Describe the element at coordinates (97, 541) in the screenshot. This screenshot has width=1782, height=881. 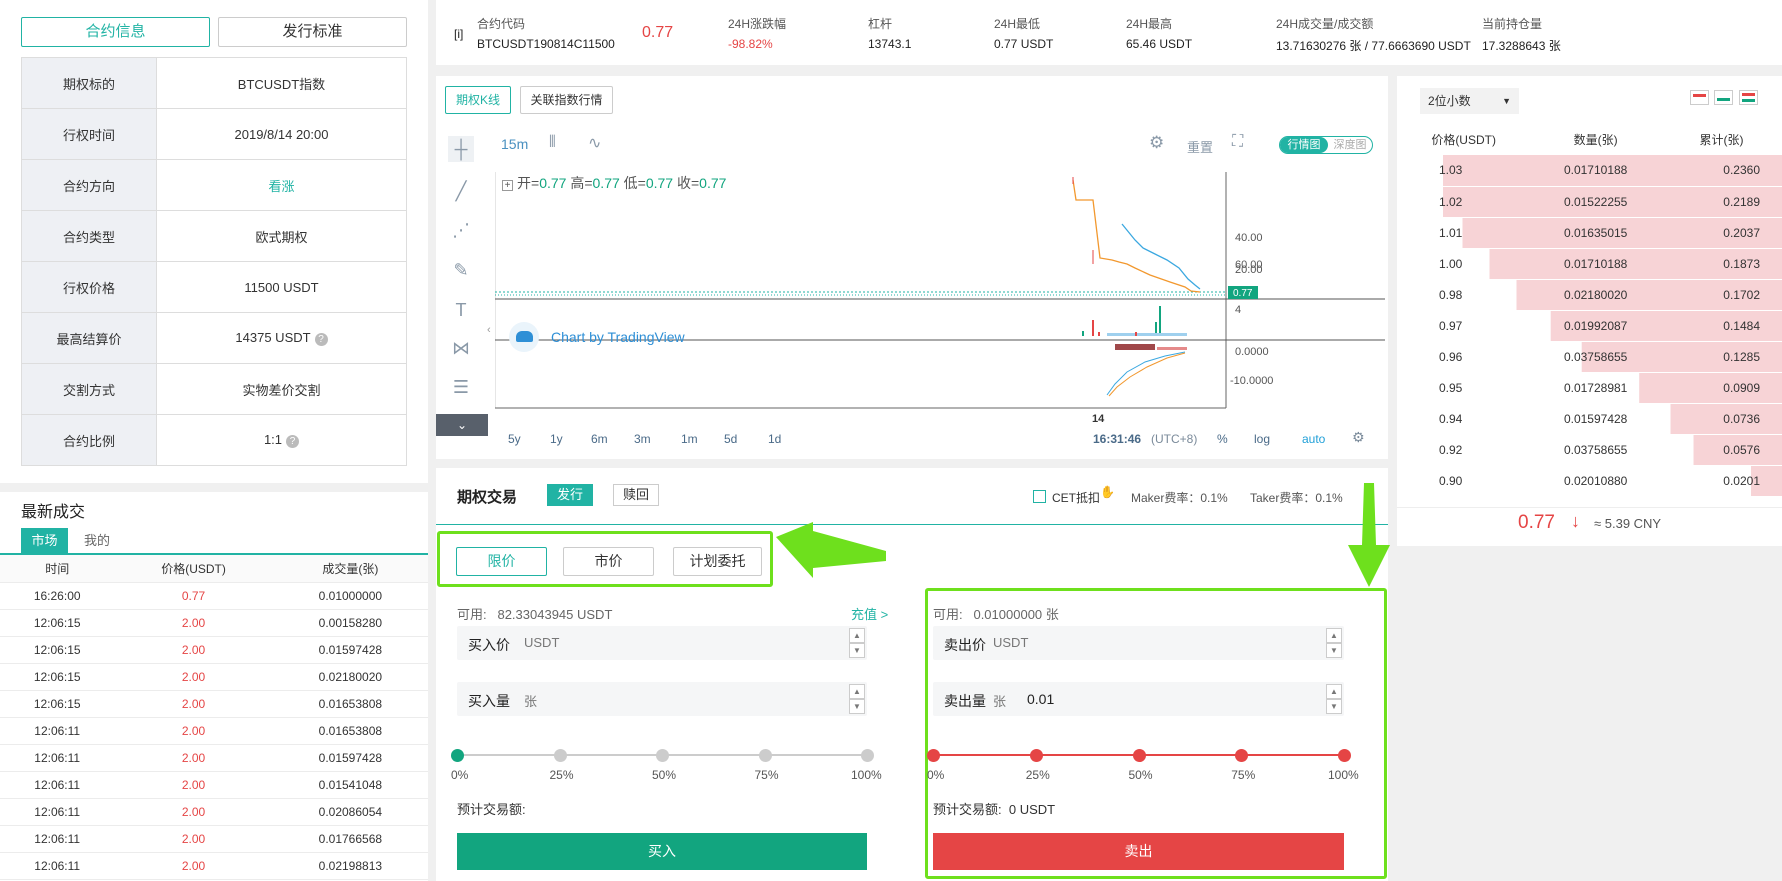
I see `tab-mine: 我的` at that location.